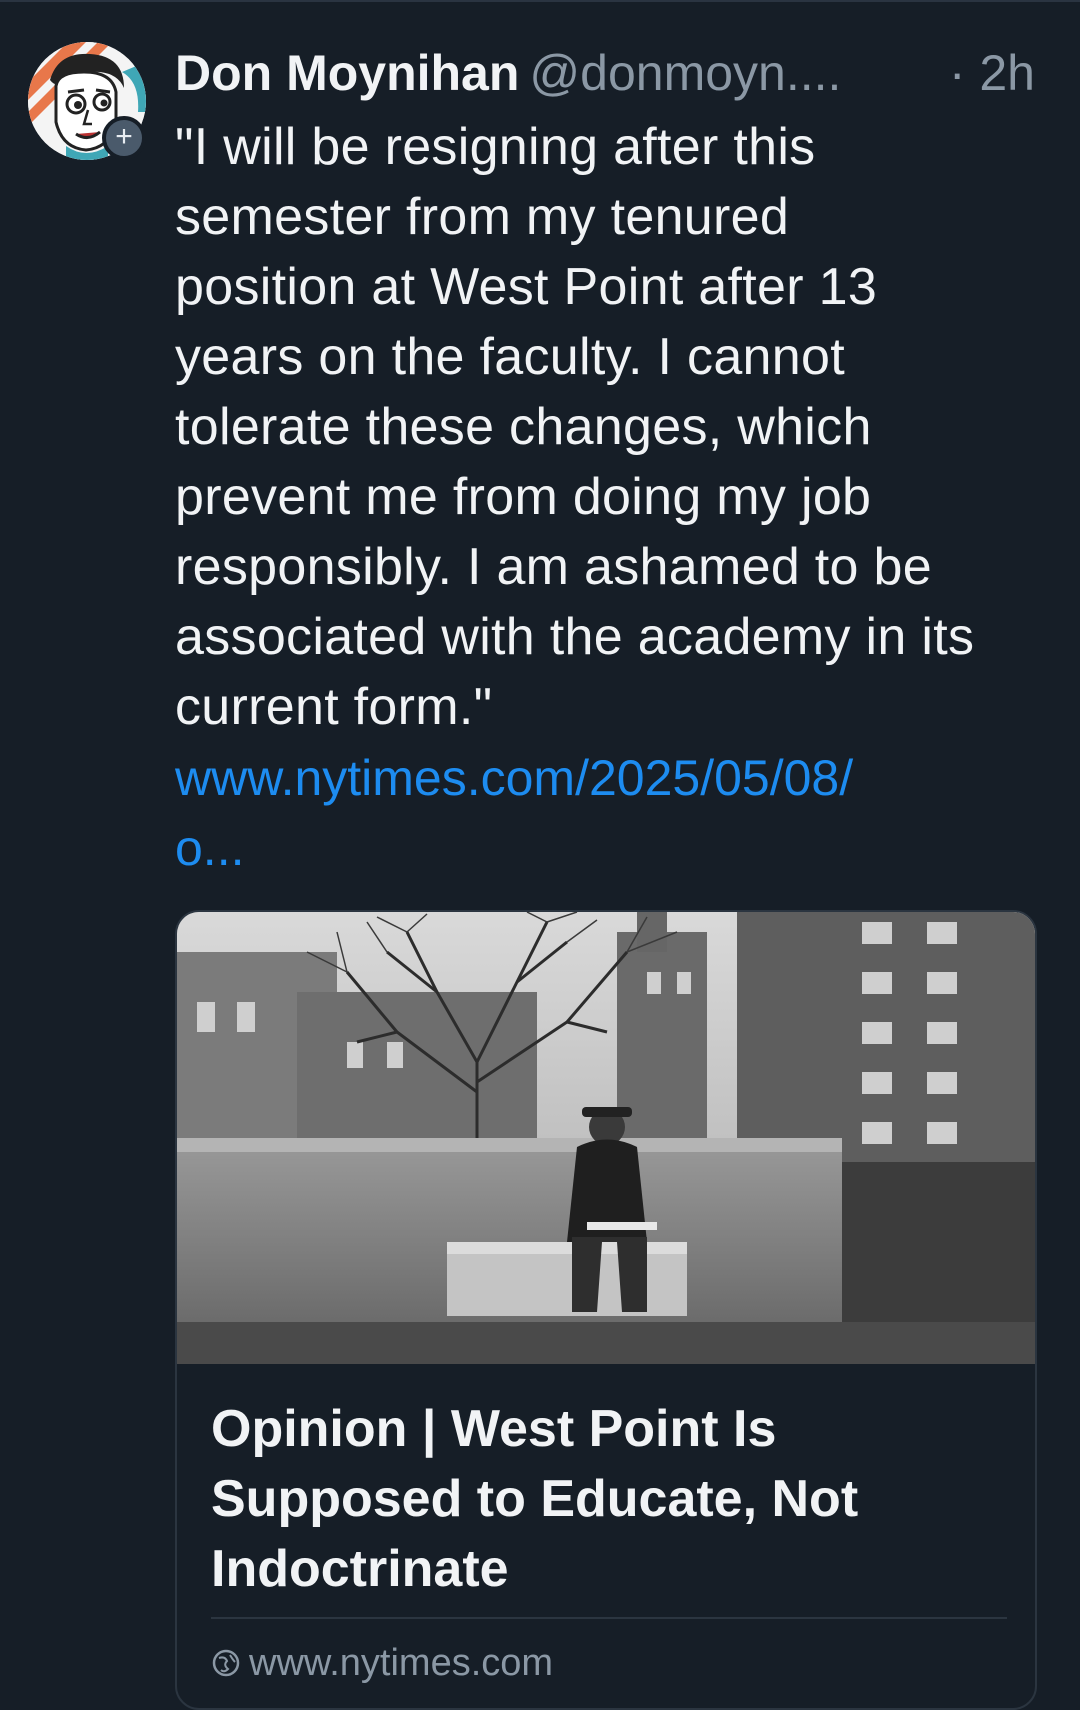 The width and height of the screenshot is (1080, 1710). What do you see at coordinates (494, 1429) in the screenshot?
I see `article-title-line: Opinion | West Point Is` at bounding box center [494, 1429].